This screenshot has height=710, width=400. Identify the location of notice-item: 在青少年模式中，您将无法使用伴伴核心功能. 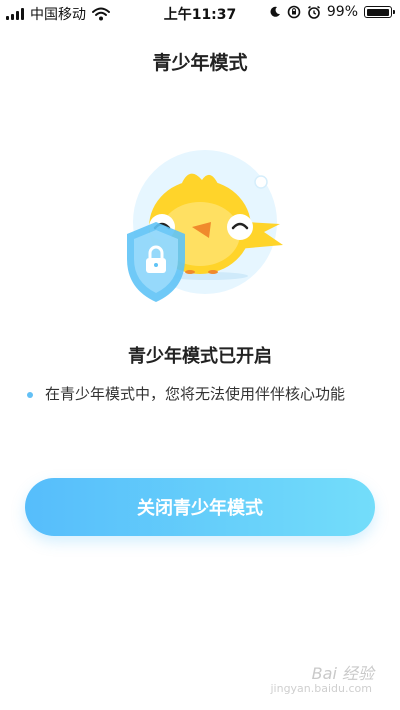
(199, 394).